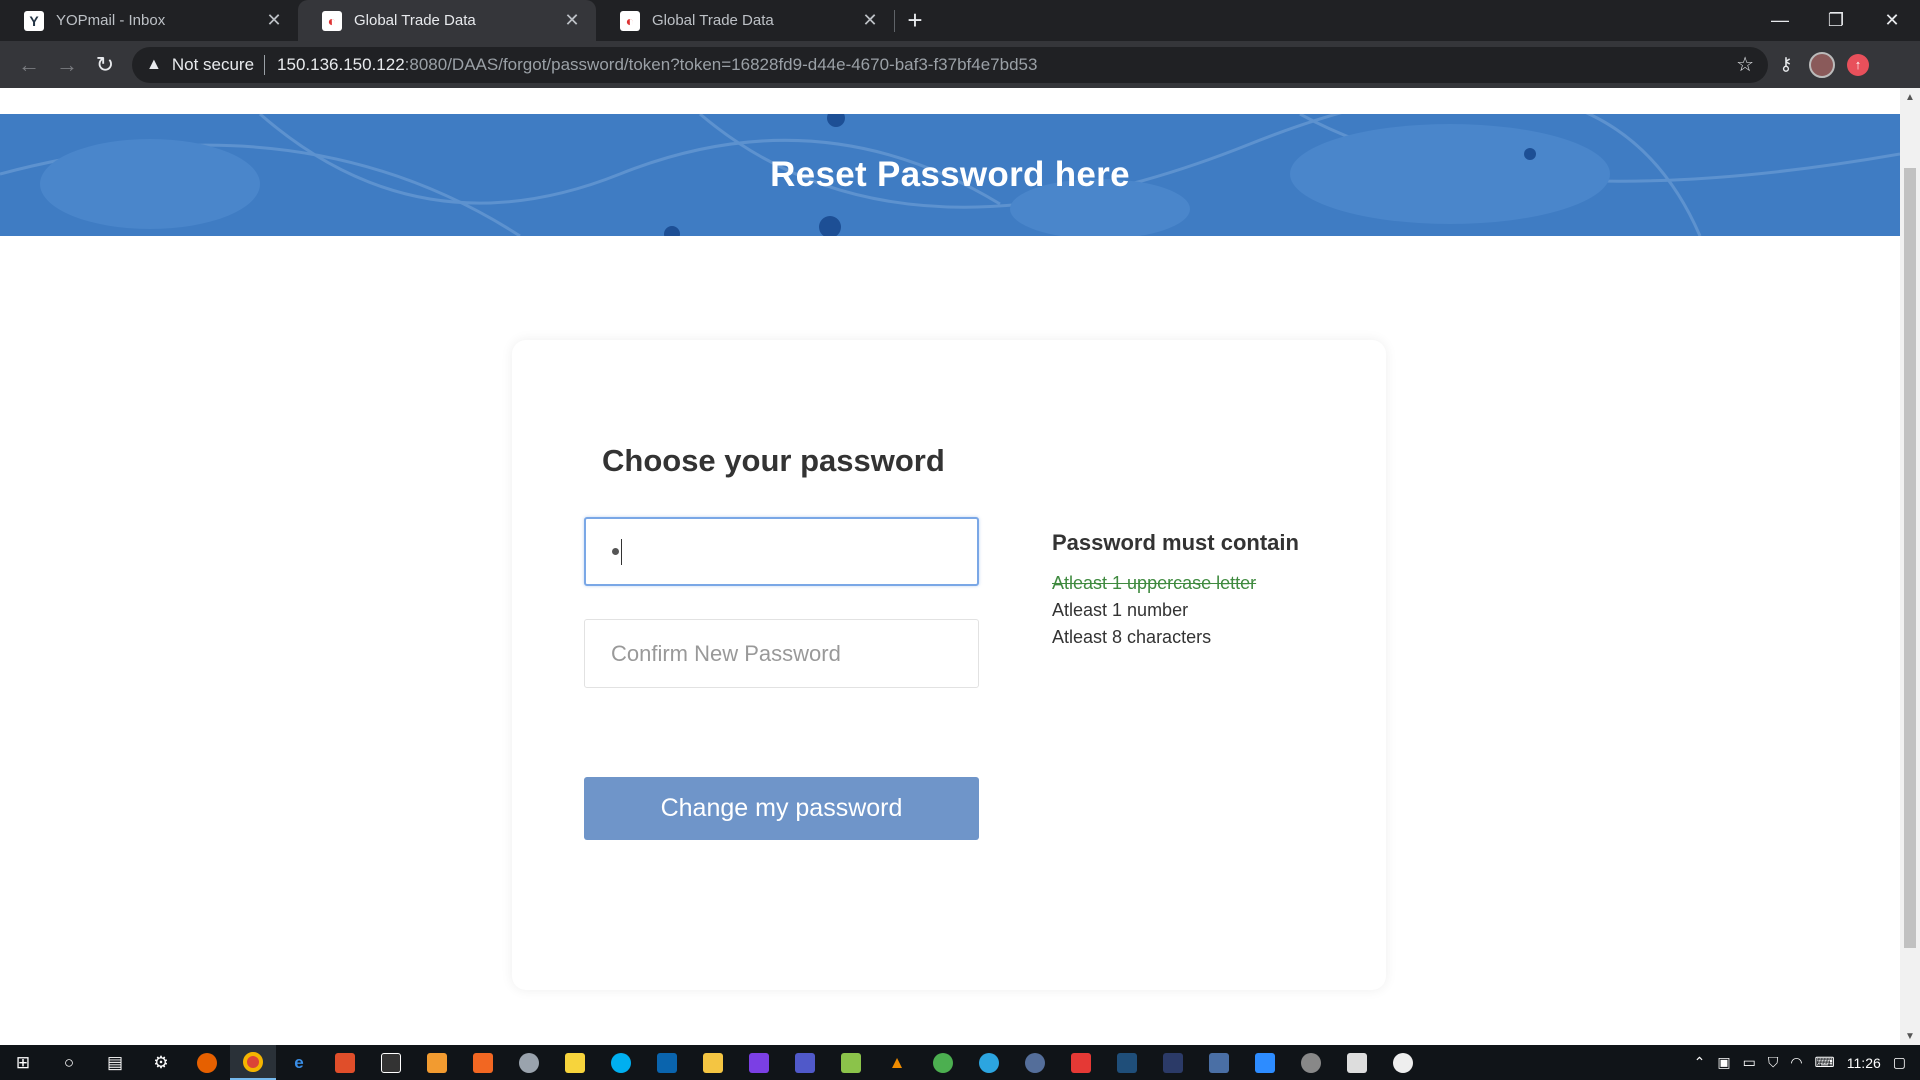 This screenshot has height=1080, width=1920. What do you see at coordinates (1825, 1062) in the screenshot?
I see `keyboard-icon: ⌨` at bounding box center [1825, 1062].